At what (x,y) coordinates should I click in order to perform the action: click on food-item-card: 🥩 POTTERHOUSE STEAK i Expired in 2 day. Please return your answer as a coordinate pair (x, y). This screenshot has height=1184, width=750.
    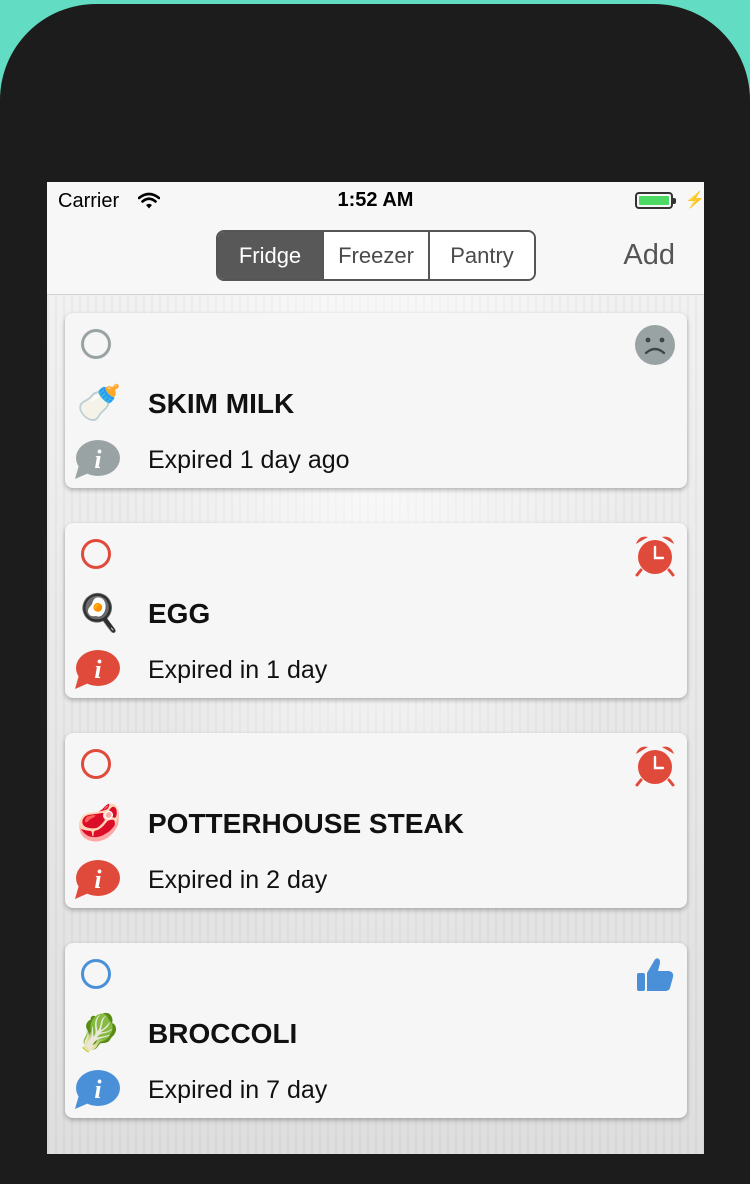
    Looking at the image, I should click on (376, 820).